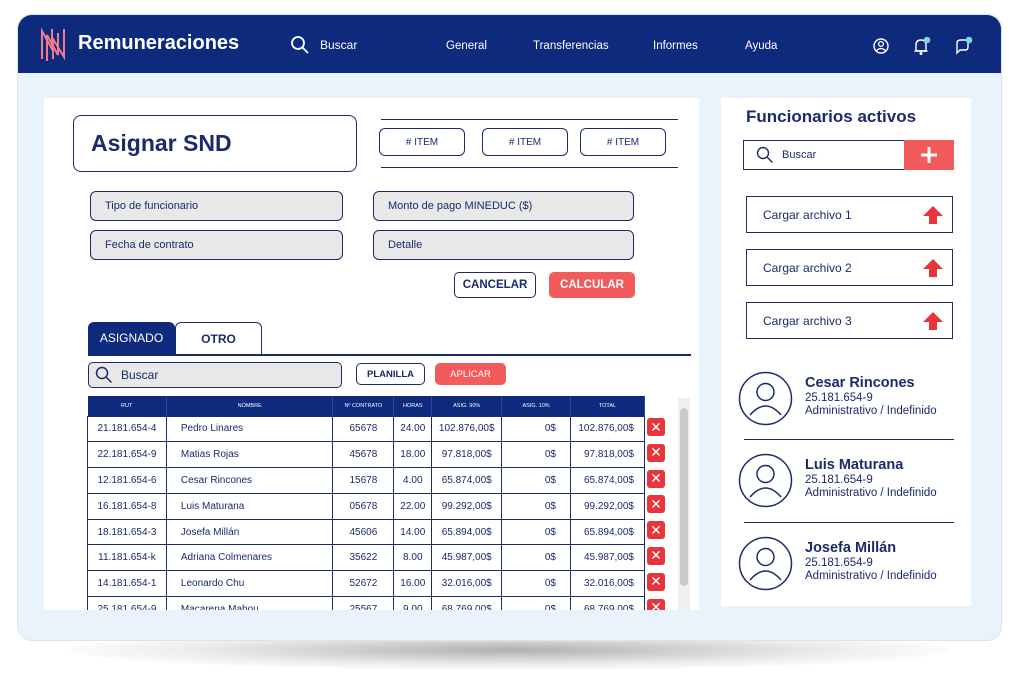  What do you see at coordinates (823, 155) in the screenshot?
I see `side-search-input: Buscar` at bounding box center [823, 155].